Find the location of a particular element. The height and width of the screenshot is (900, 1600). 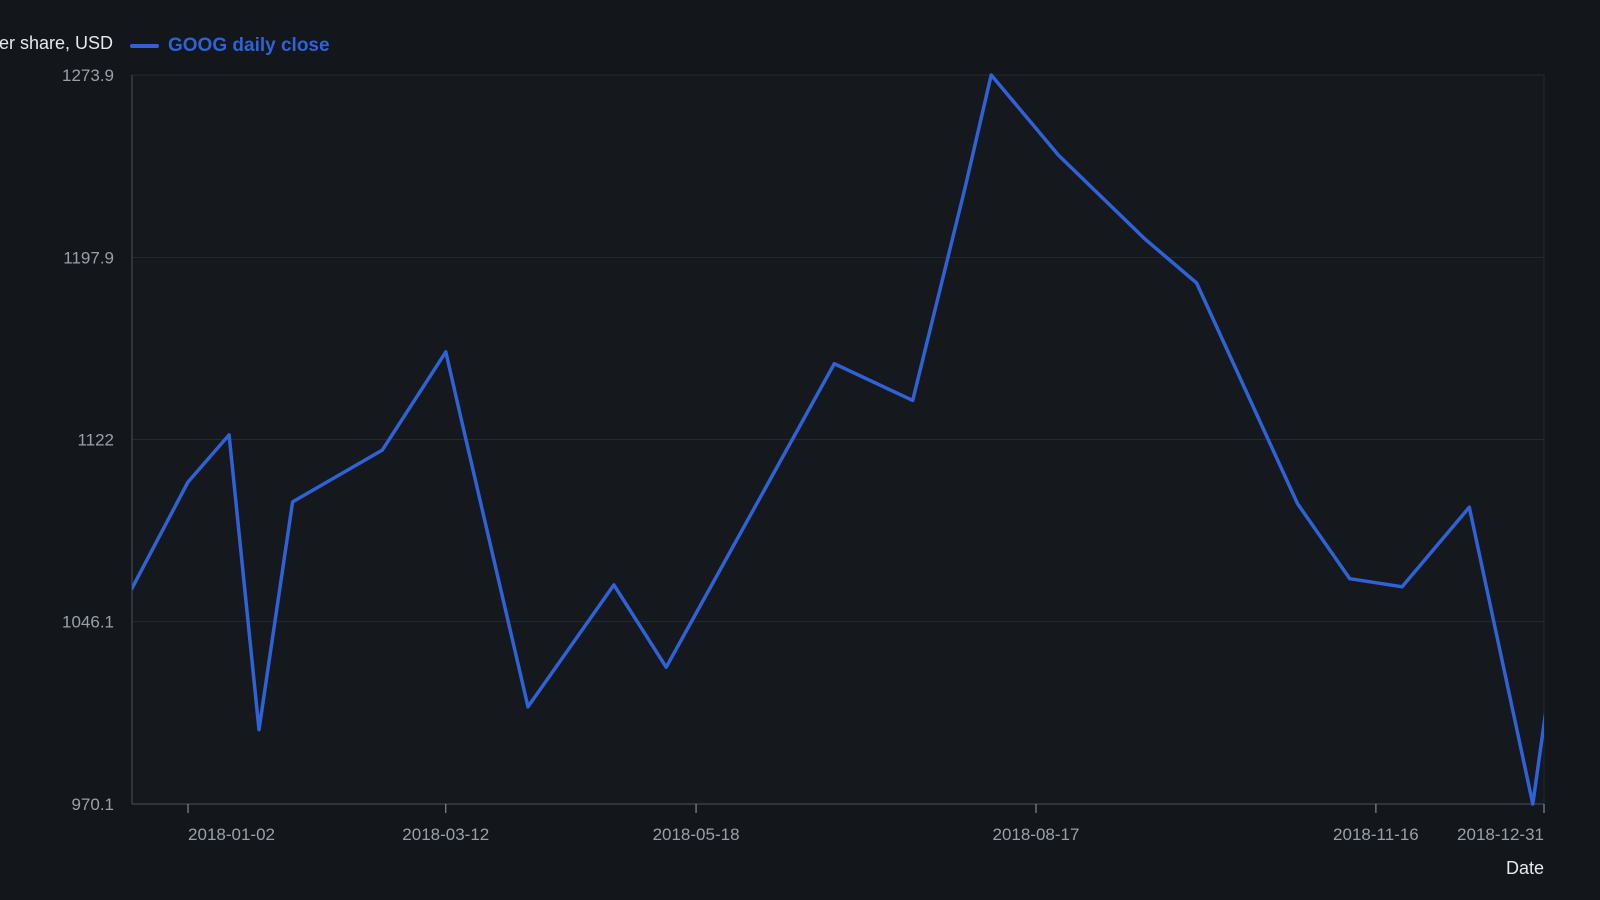

y-tick-label-970-1: 970.1 is located at coordinates (92, 804).